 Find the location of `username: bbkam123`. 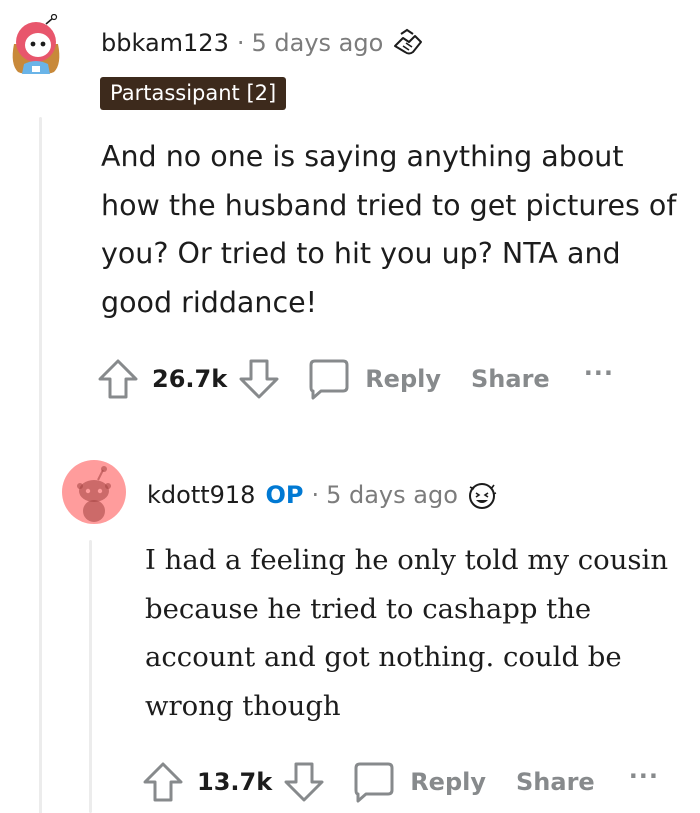

username: bbkam123 is located at coordinates (165, 43).